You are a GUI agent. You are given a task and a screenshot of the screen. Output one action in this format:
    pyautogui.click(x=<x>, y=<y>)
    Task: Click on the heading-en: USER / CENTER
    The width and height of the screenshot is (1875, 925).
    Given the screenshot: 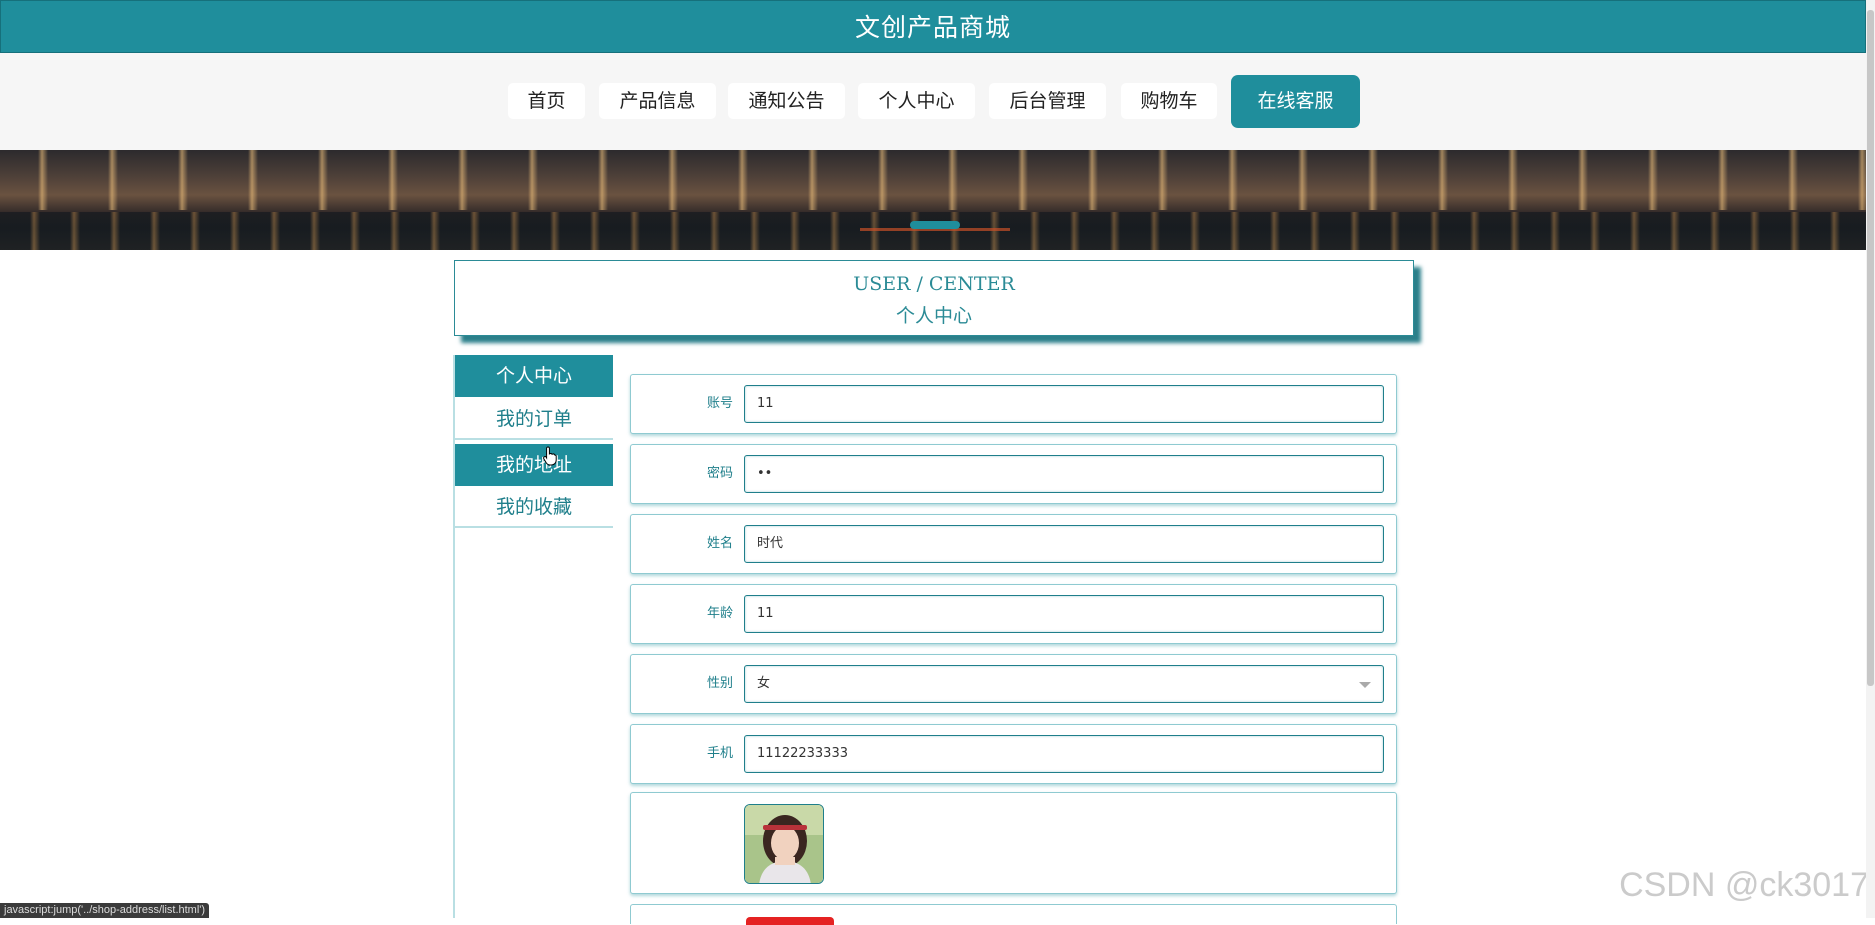 What is the action you would take?
    pyautogui.click(x=934, y=284)
    